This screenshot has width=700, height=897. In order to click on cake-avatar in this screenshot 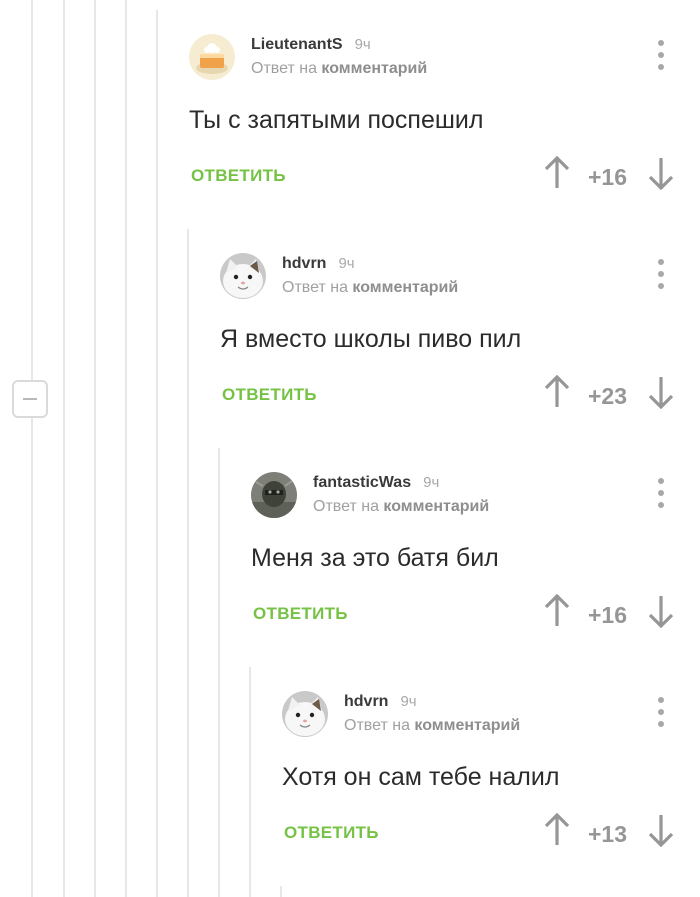, I will do `click(212, 57)`.